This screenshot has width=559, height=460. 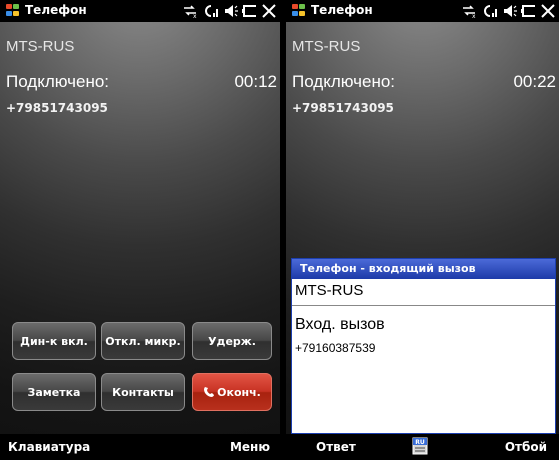 What do you see at coordinates (250, 447) in the screenshot?
I see `softkey-menu: Меню` at bounding box center [250, 447].